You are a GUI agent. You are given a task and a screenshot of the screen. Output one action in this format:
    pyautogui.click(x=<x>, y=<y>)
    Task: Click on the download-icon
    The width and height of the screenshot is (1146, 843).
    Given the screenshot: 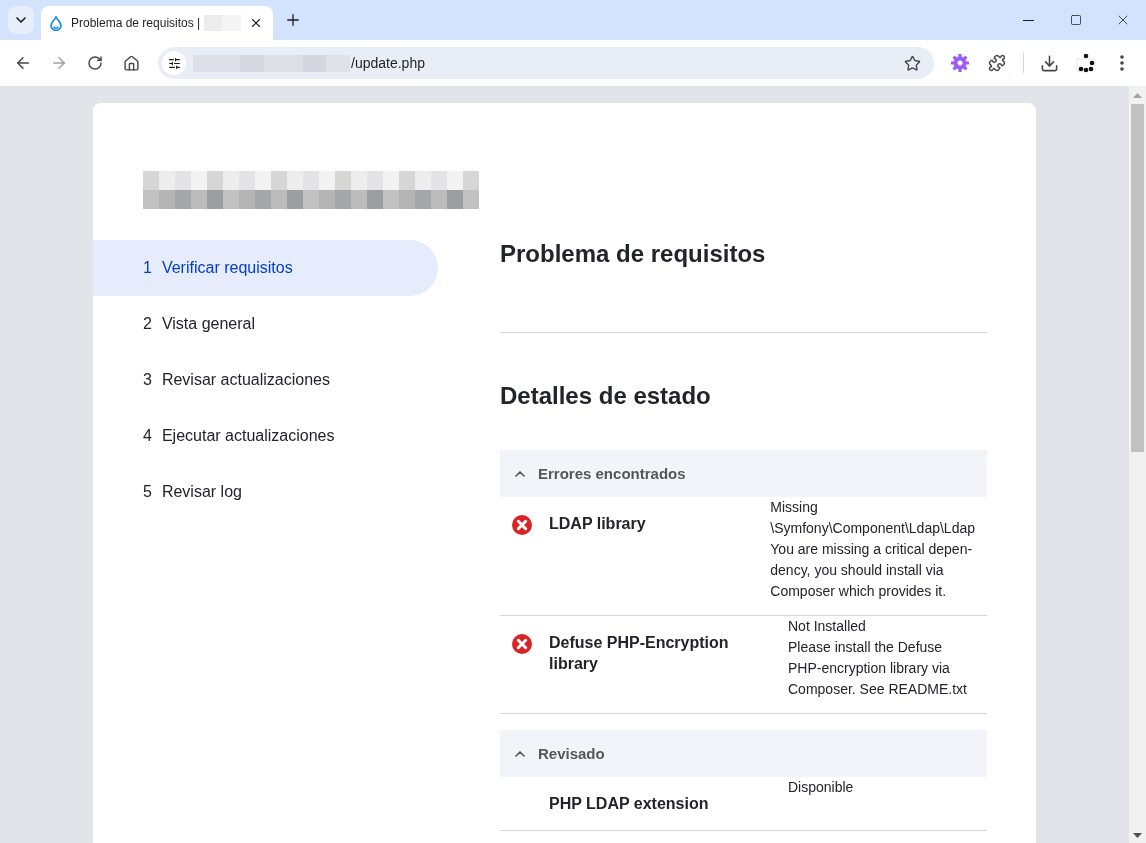 What is the action you would take?
    pyautogui.click(x=1049, y=63)
    